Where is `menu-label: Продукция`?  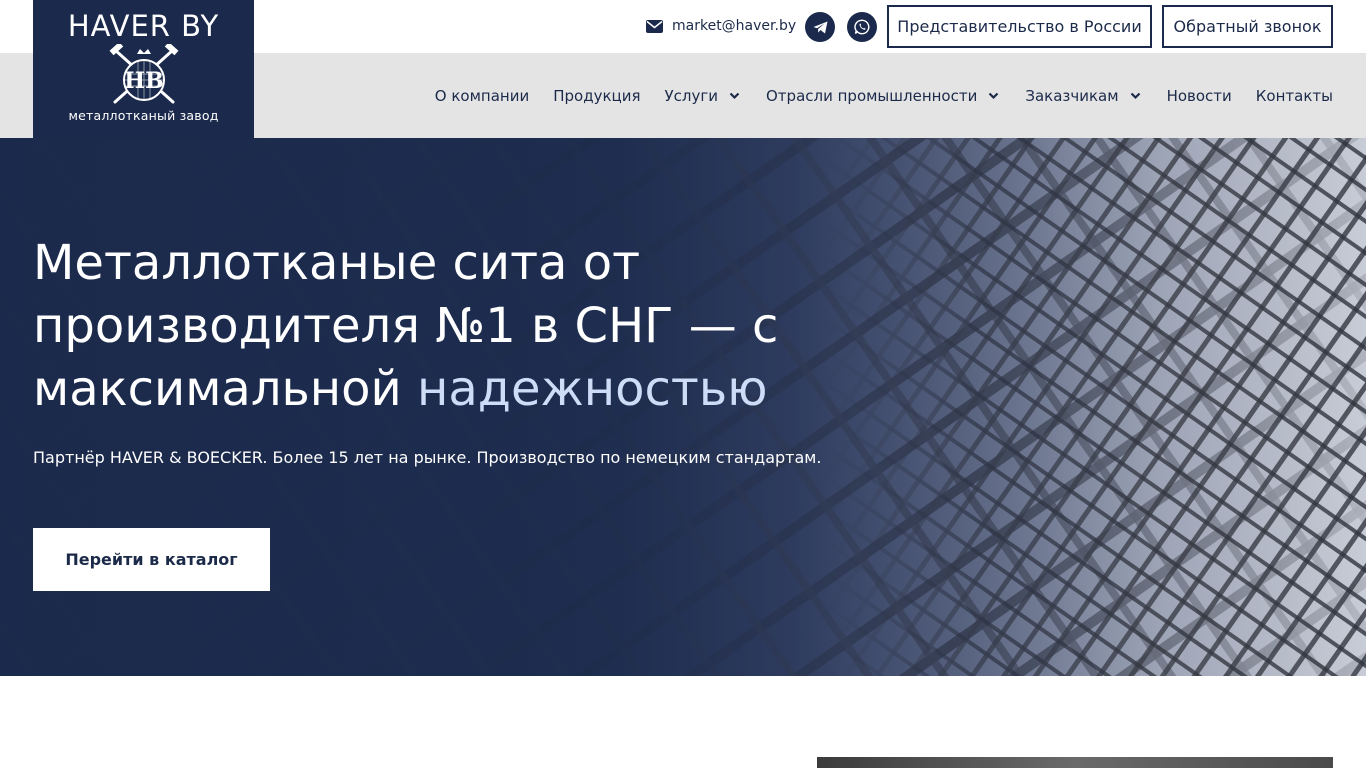
menu-label: Продукция is located at coordinates (597, 95).